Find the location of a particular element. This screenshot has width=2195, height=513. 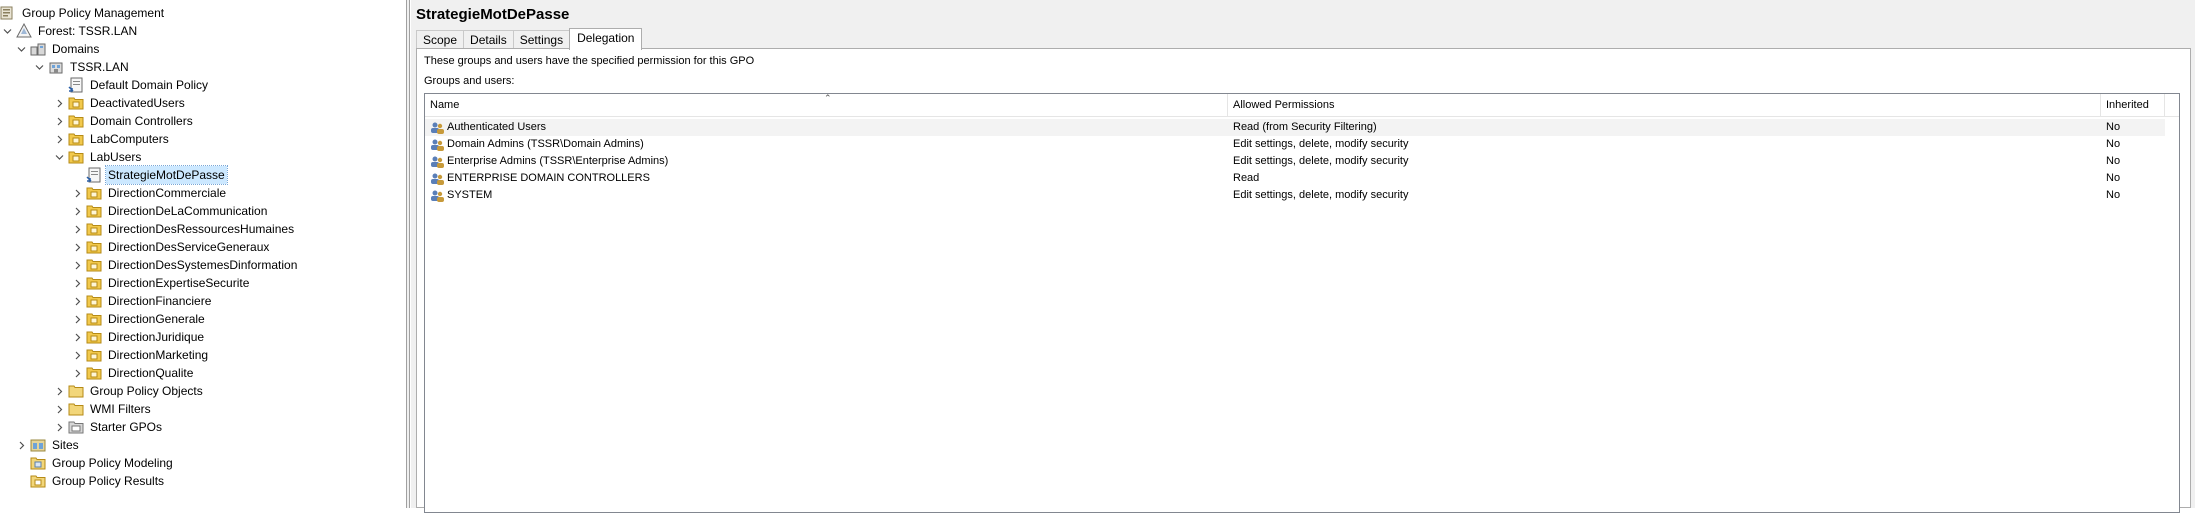

tree-item-forest: Forest: TSSR.LAN is located at coordinates (69, 31).